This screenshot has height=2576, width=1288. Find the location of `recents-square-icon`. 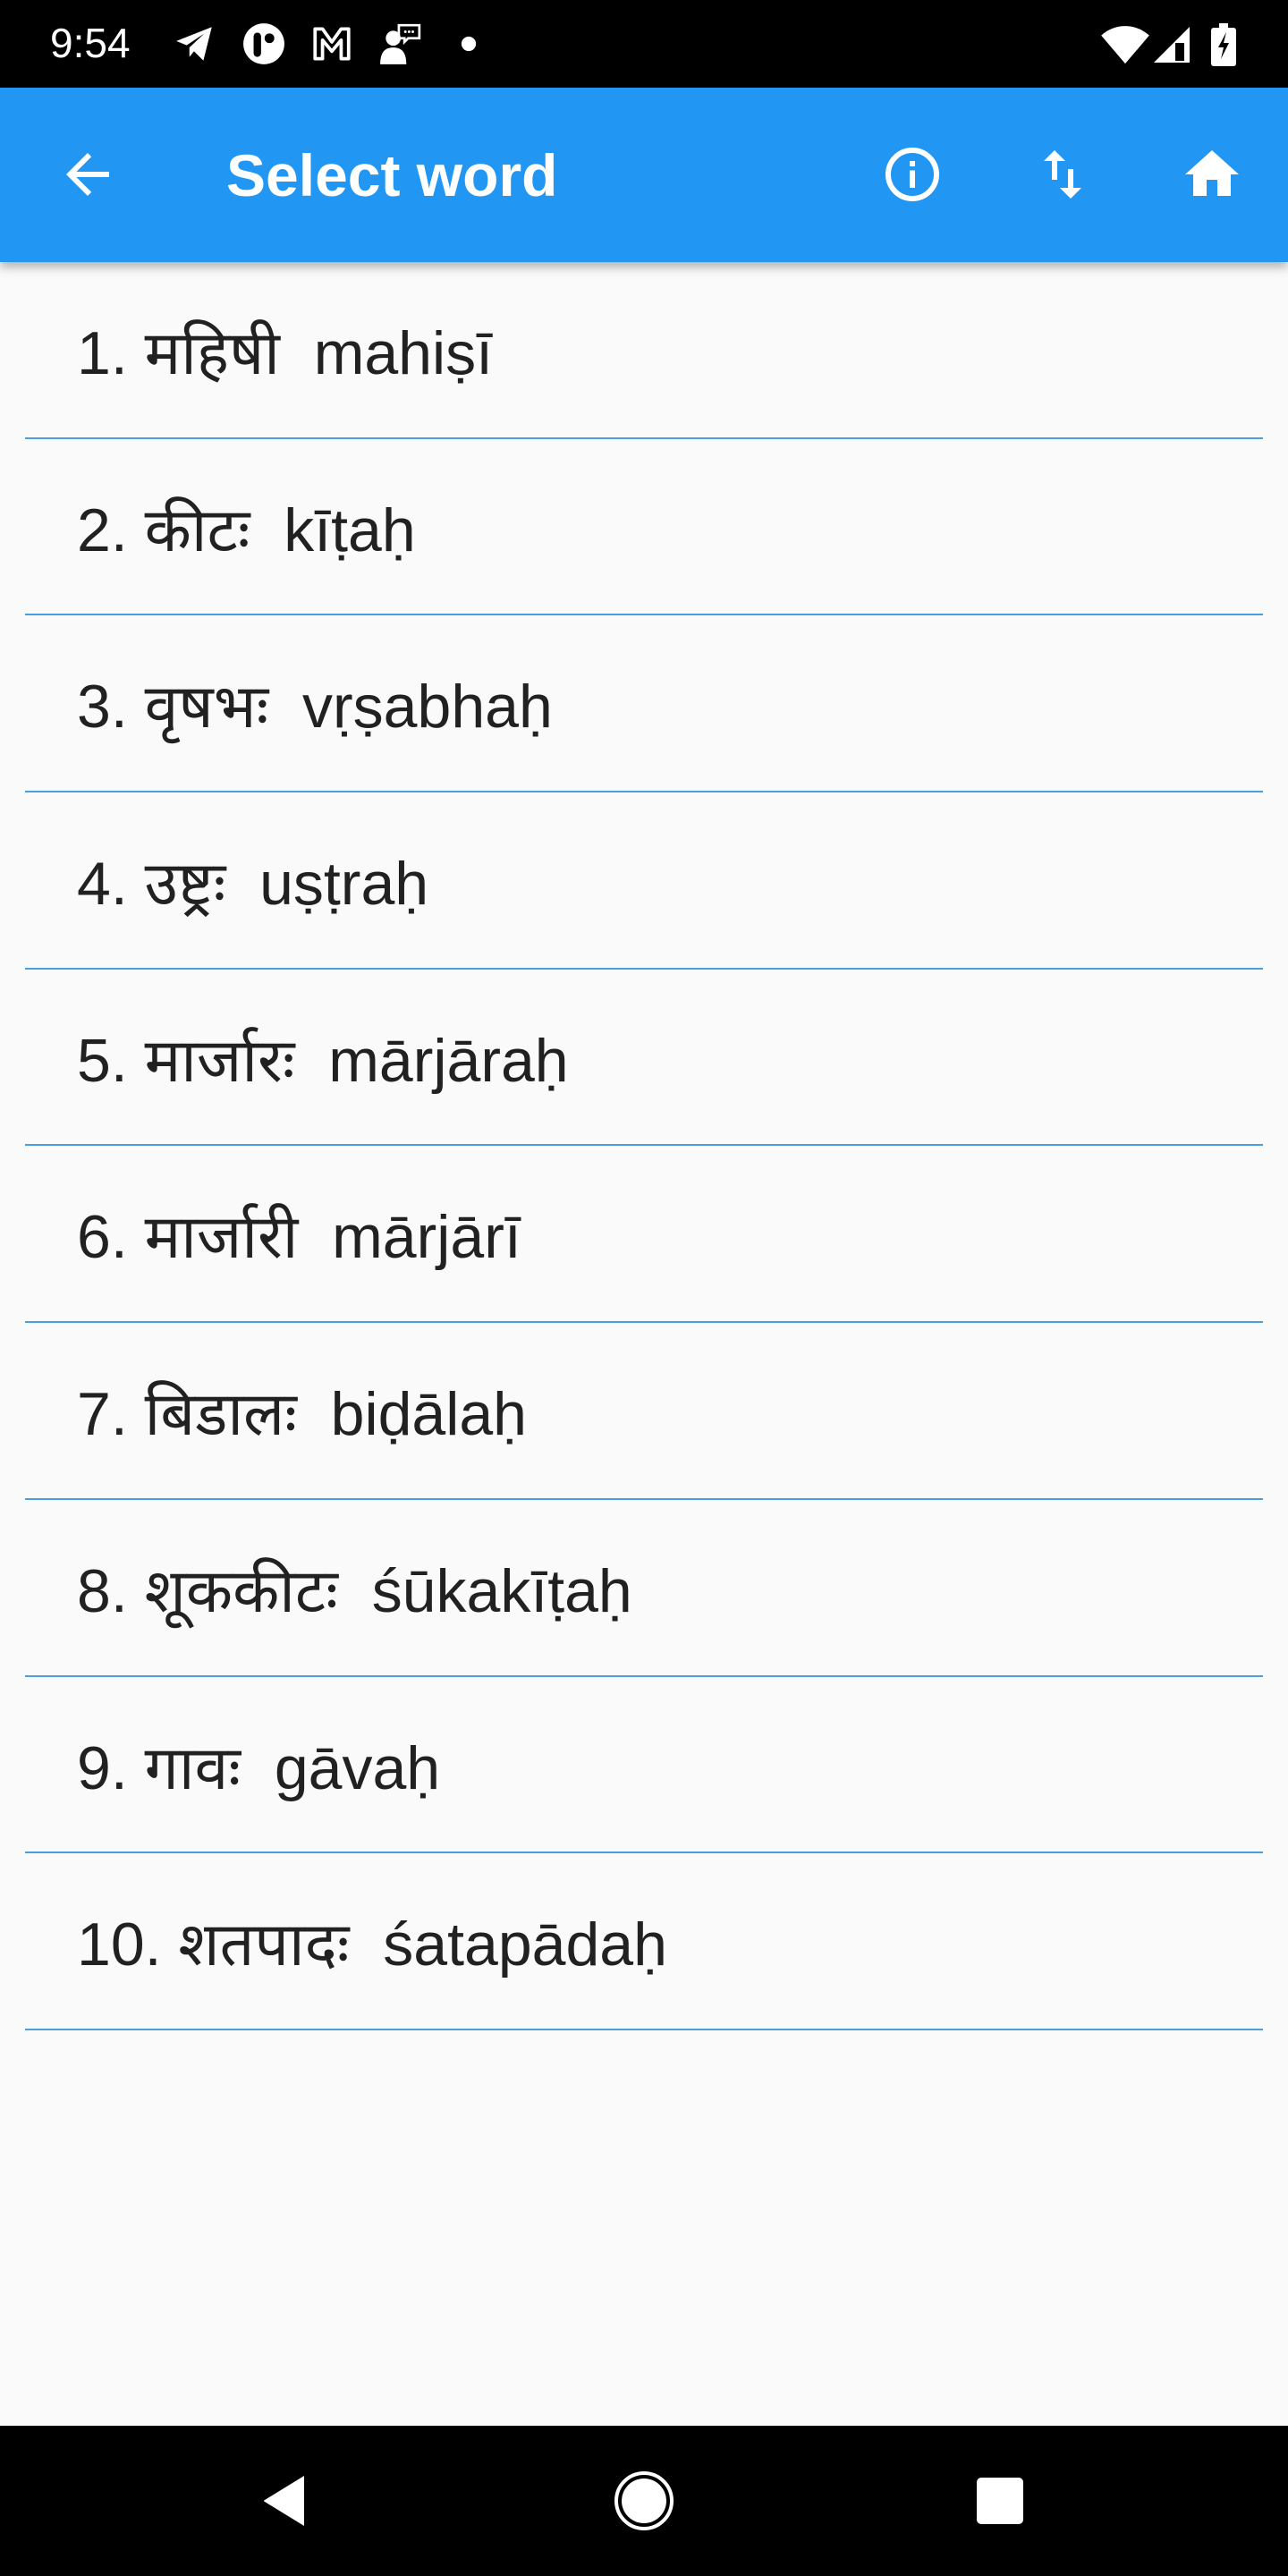

recents-square-icon is located at coordinates (1000, 2501).